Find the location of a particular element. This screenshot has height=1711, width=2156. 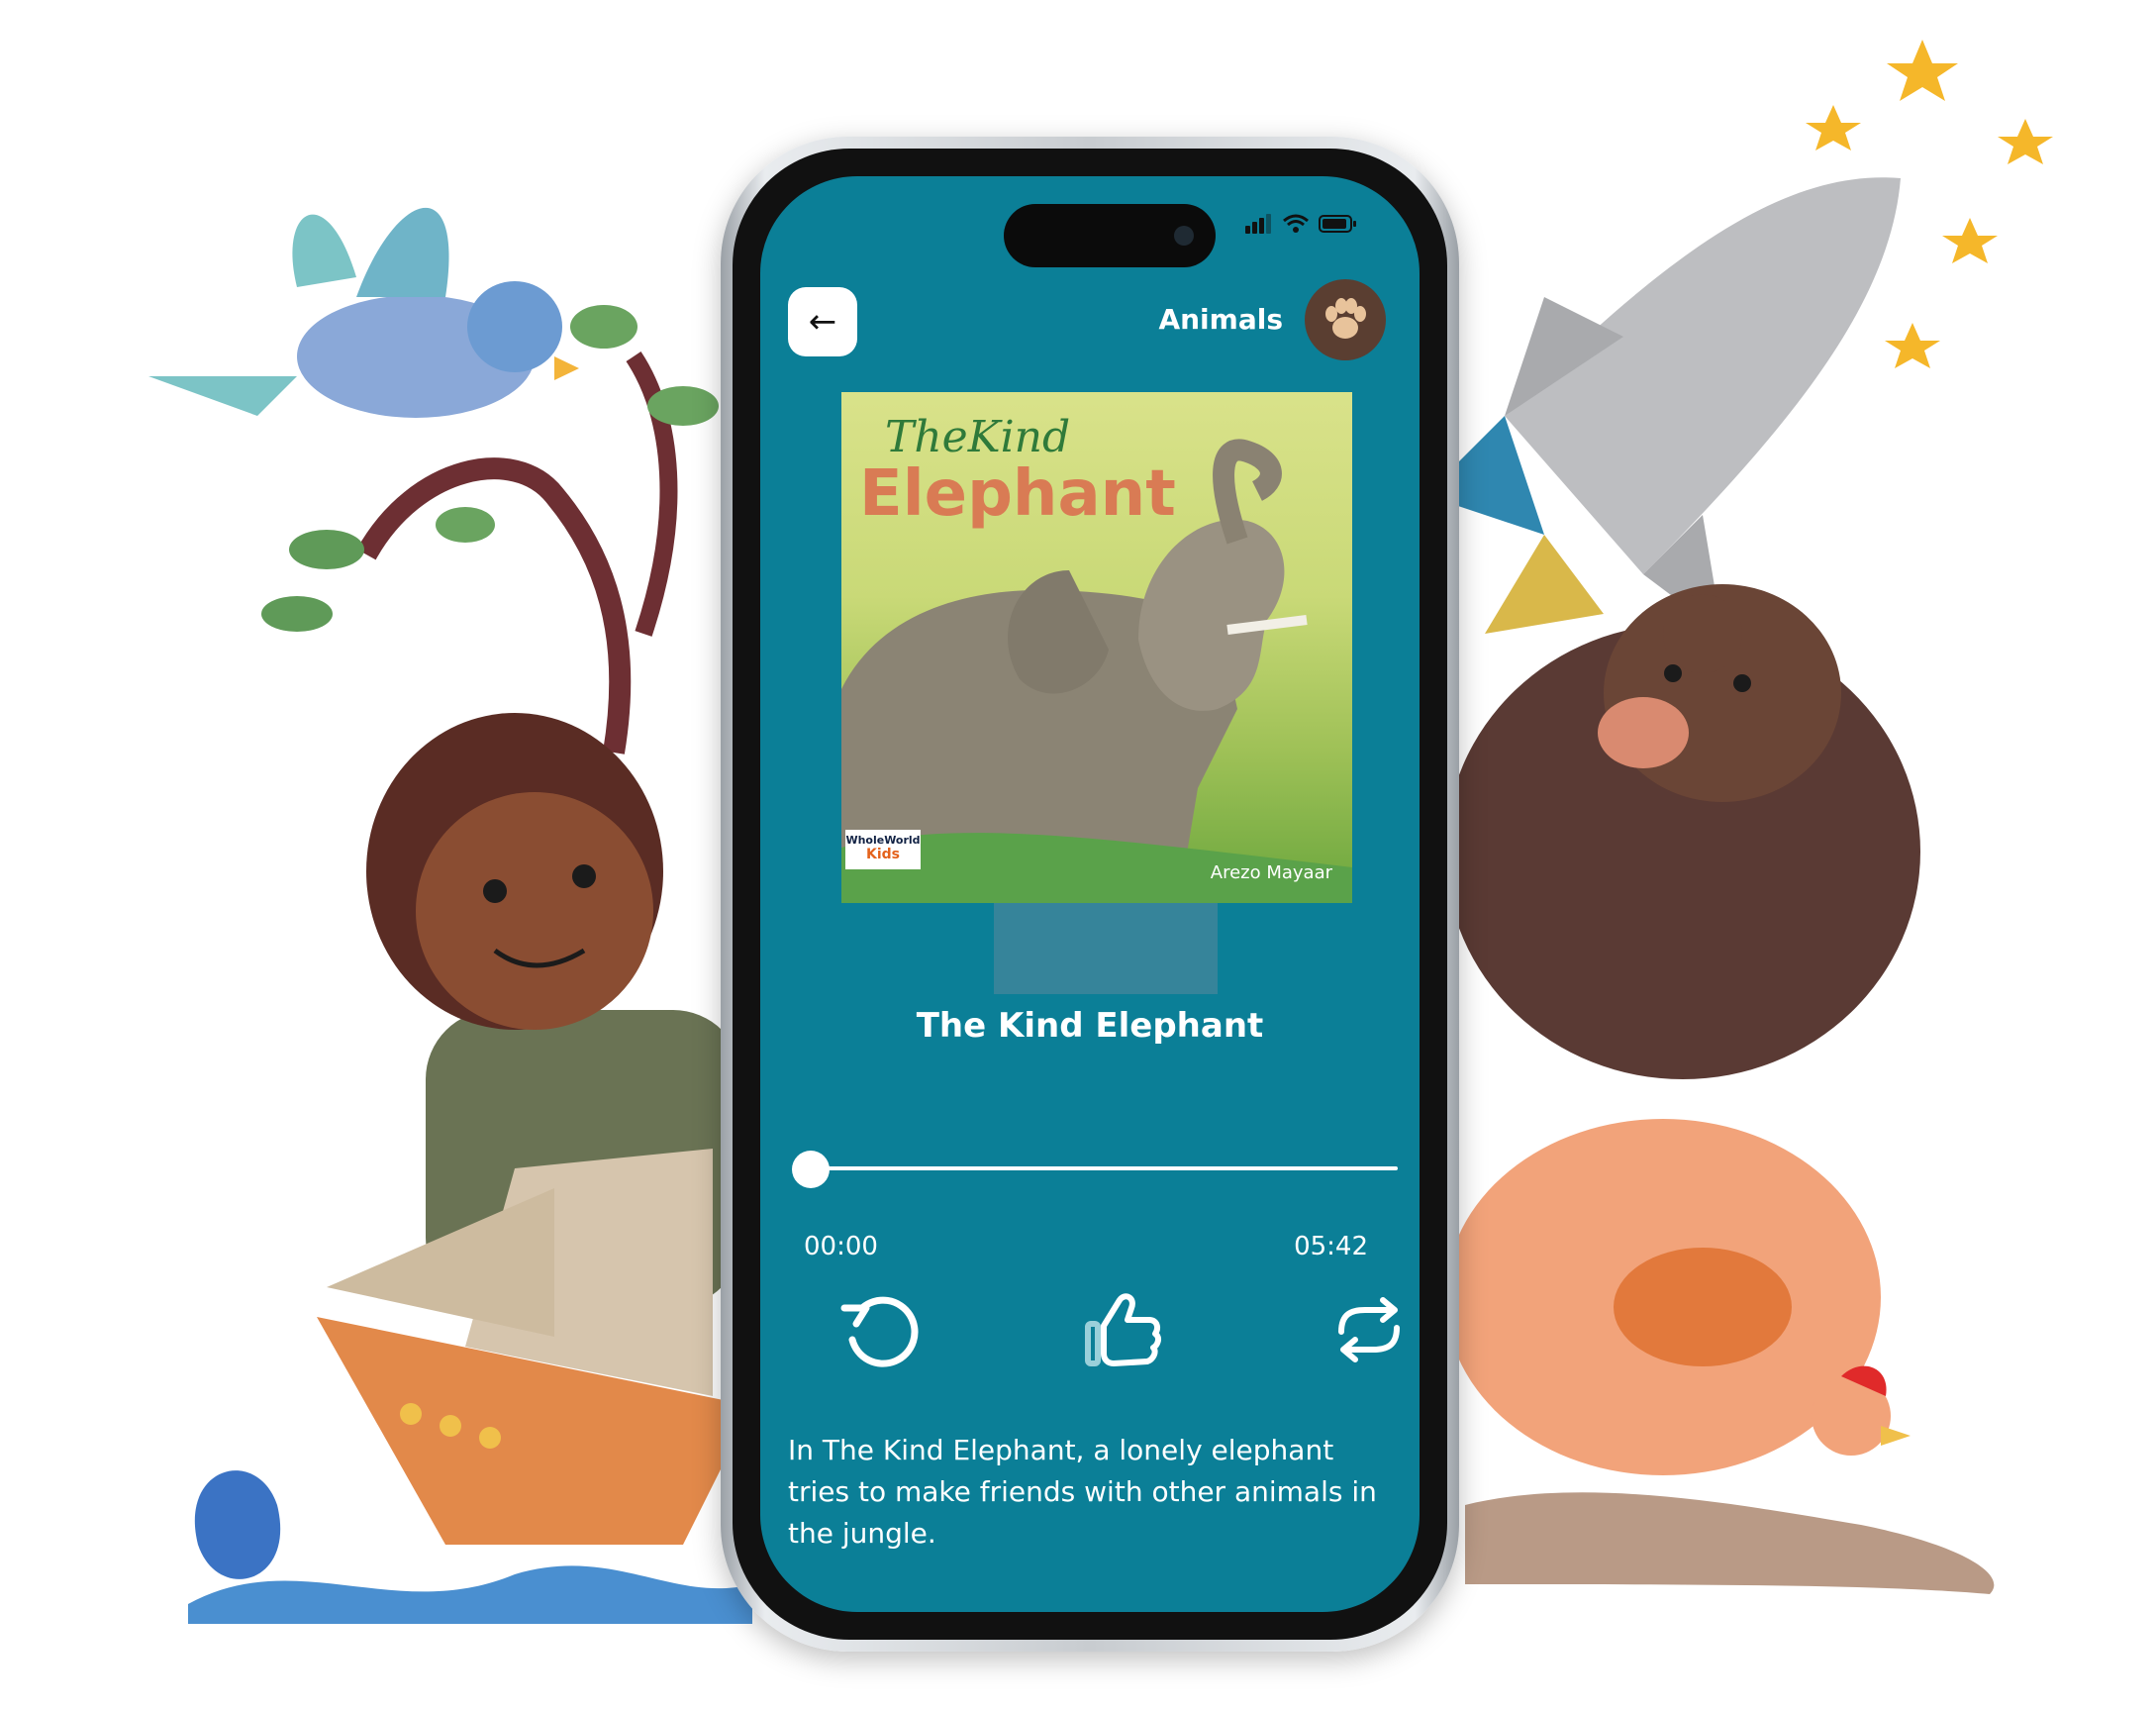

progress-thumb is located at coordinates (811, 1170).